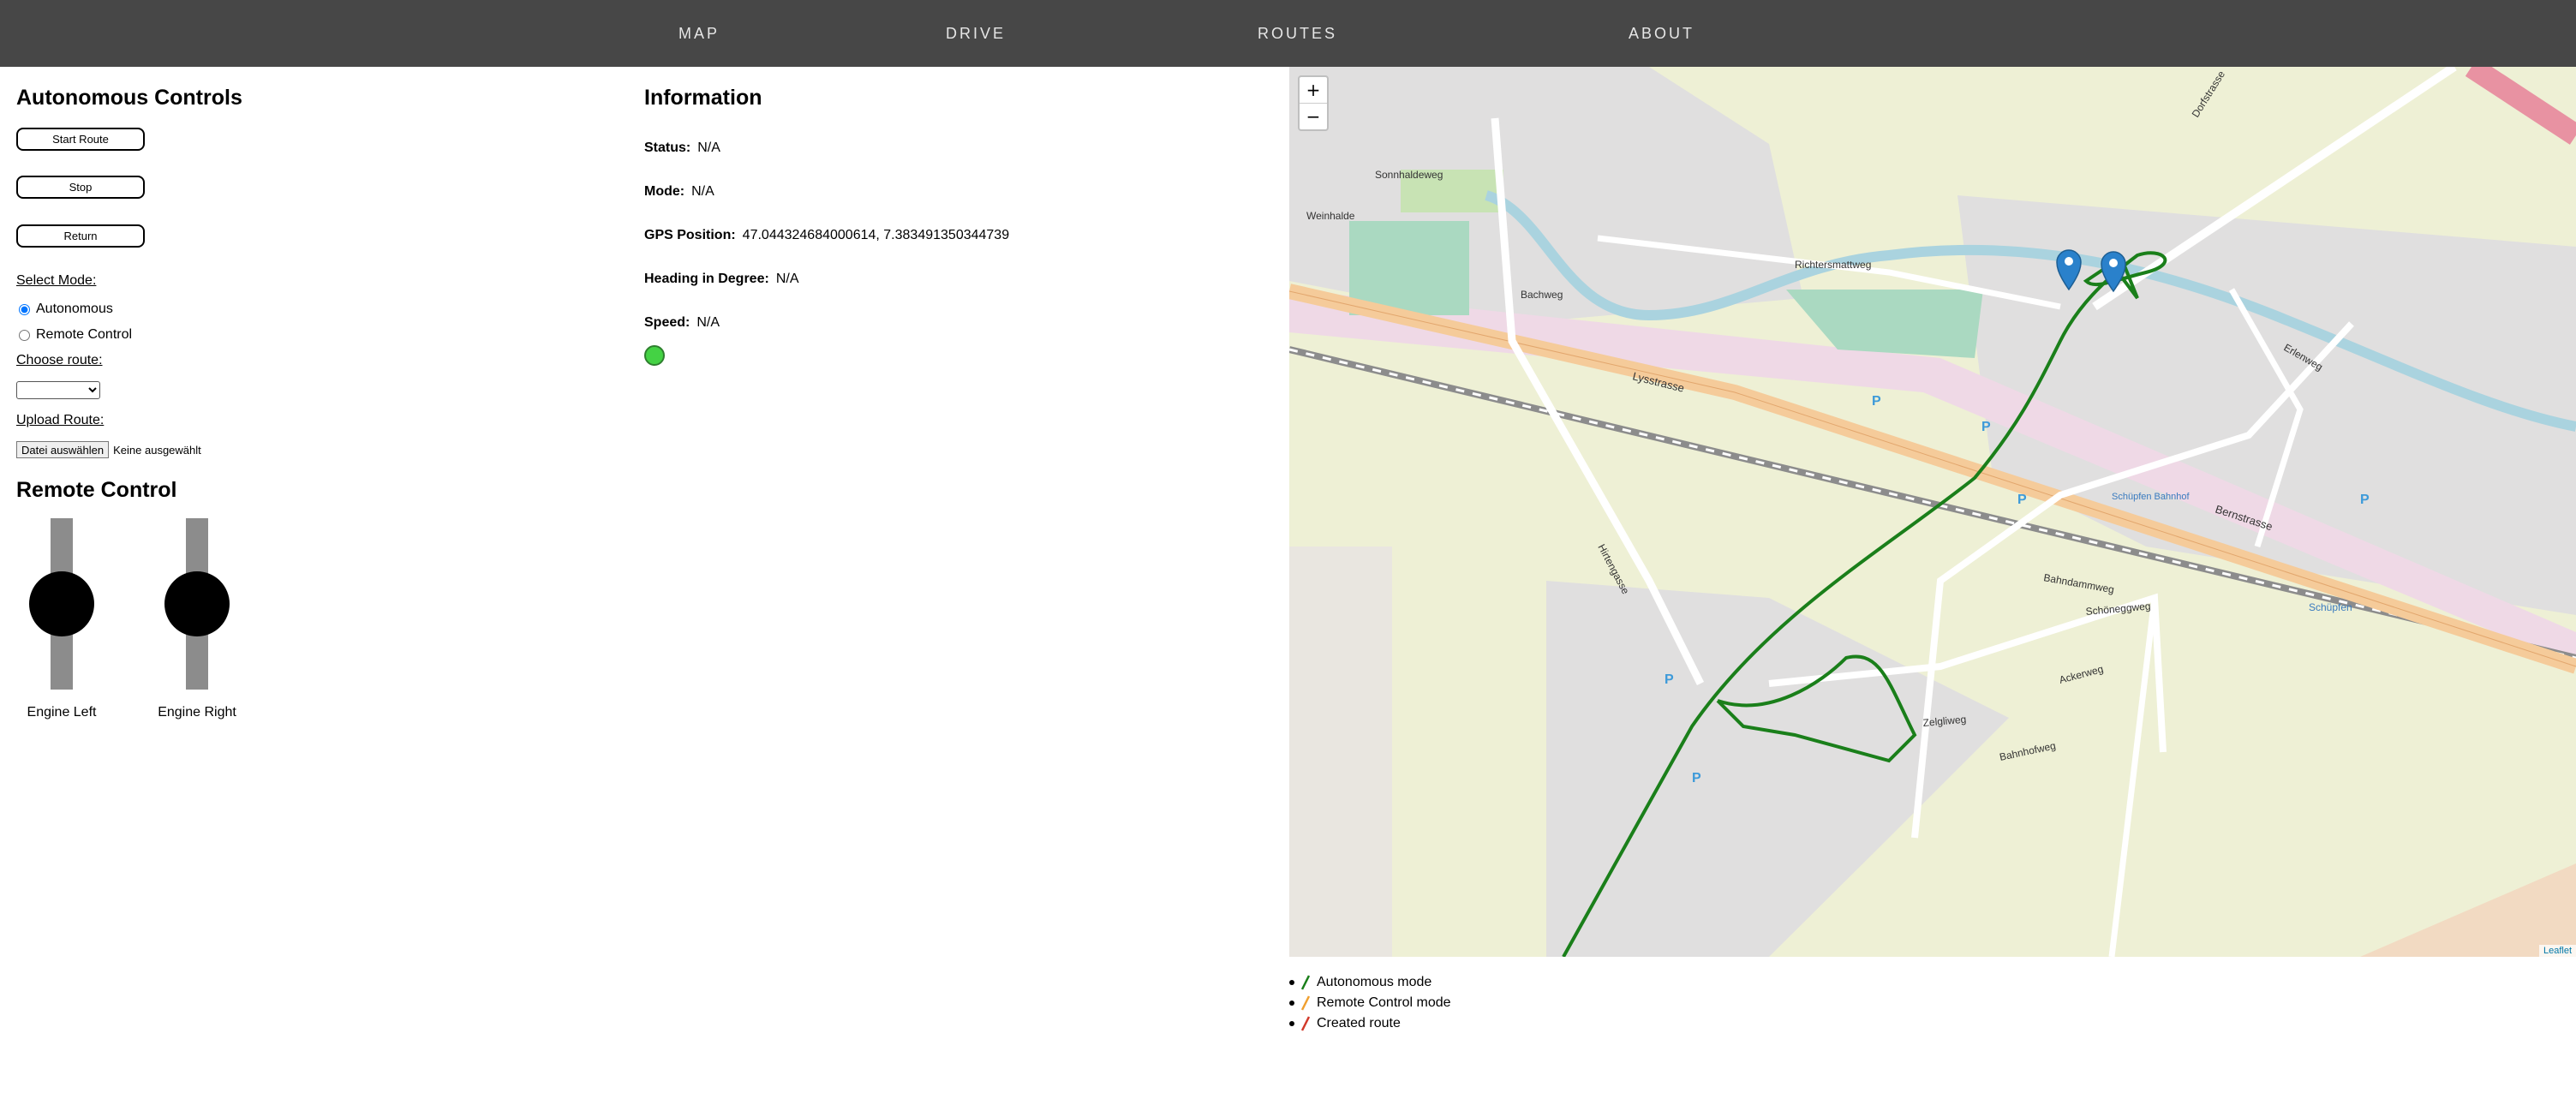 This screenshot has width=2576, height=1111. I want to click on mode-option-remote: Remote Control, so click(75, 335).